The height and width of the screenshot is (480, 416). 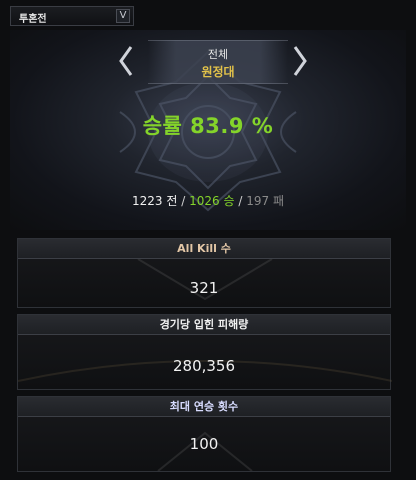 What do you see at coordinates (33, 19) in the screenshot?
I see `dropdown-selected-label: 투혼전` at bounding box center [33, 19].